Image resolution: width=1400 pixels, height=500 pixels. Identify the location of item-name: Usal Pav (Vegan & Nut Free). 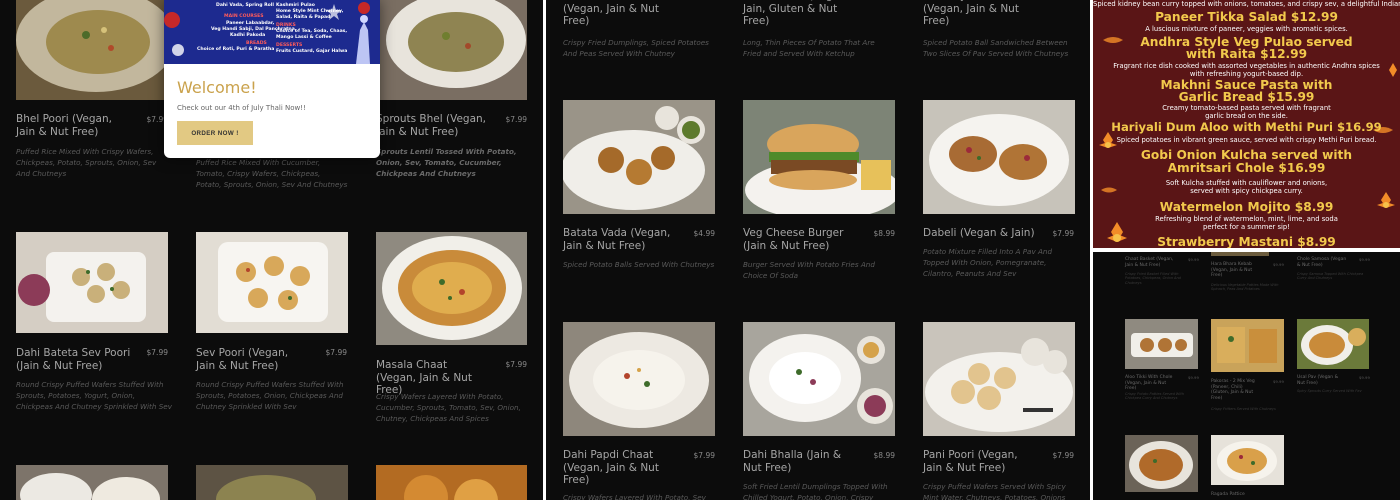
(1318, 380).